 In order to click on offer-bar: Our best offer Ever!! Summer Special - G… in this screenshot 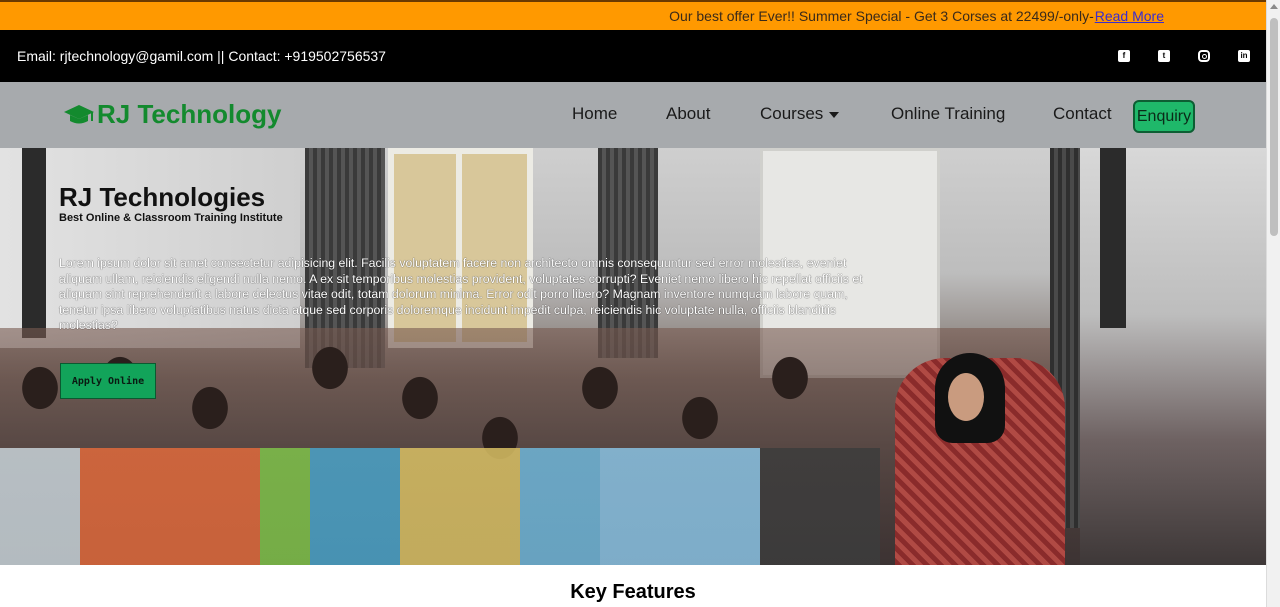, I will do `click(633, 15)`.